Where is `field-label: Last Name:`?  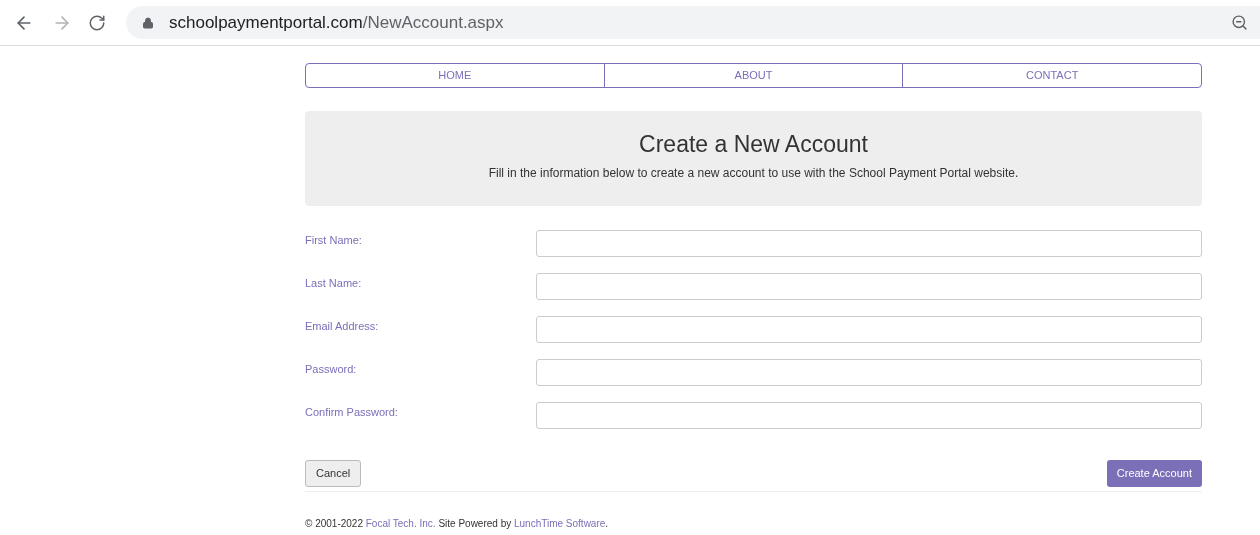 field-label: Last Name: is located at coordinates (334, 283).